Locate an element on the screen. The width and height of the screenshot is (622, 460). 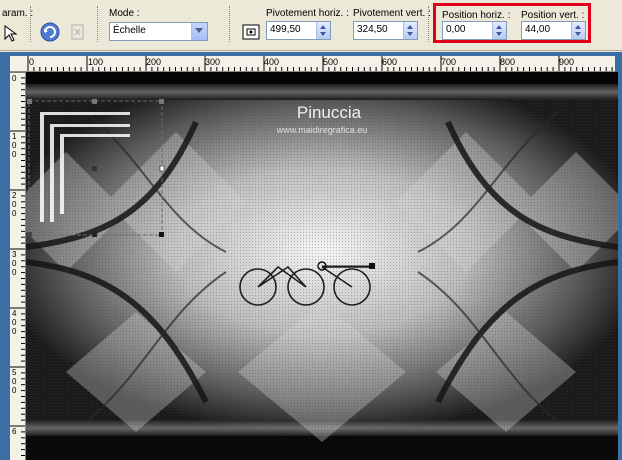
apply-button is located at coordinates (78, 32).